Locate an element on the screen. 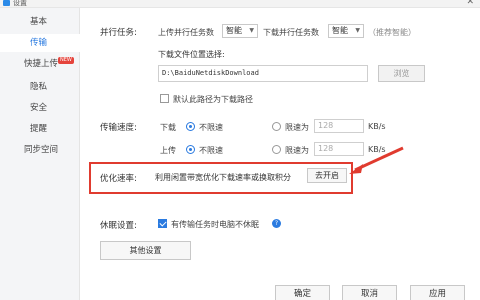 Image resolution: width=480 pixels, height=300 pixels. download-limit-radio is located at coordinates (276, 126).